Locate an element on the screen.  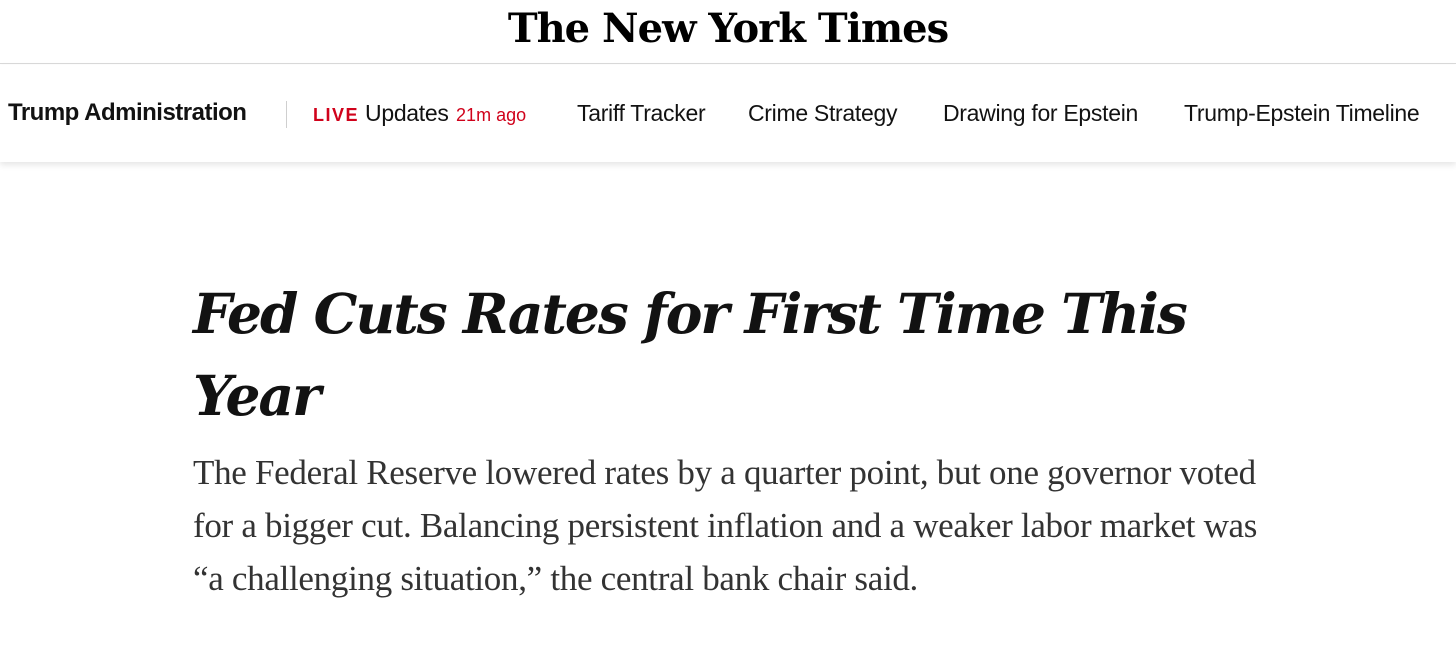
live-time-ago: 21m ago is located at coordinates (491, 115).